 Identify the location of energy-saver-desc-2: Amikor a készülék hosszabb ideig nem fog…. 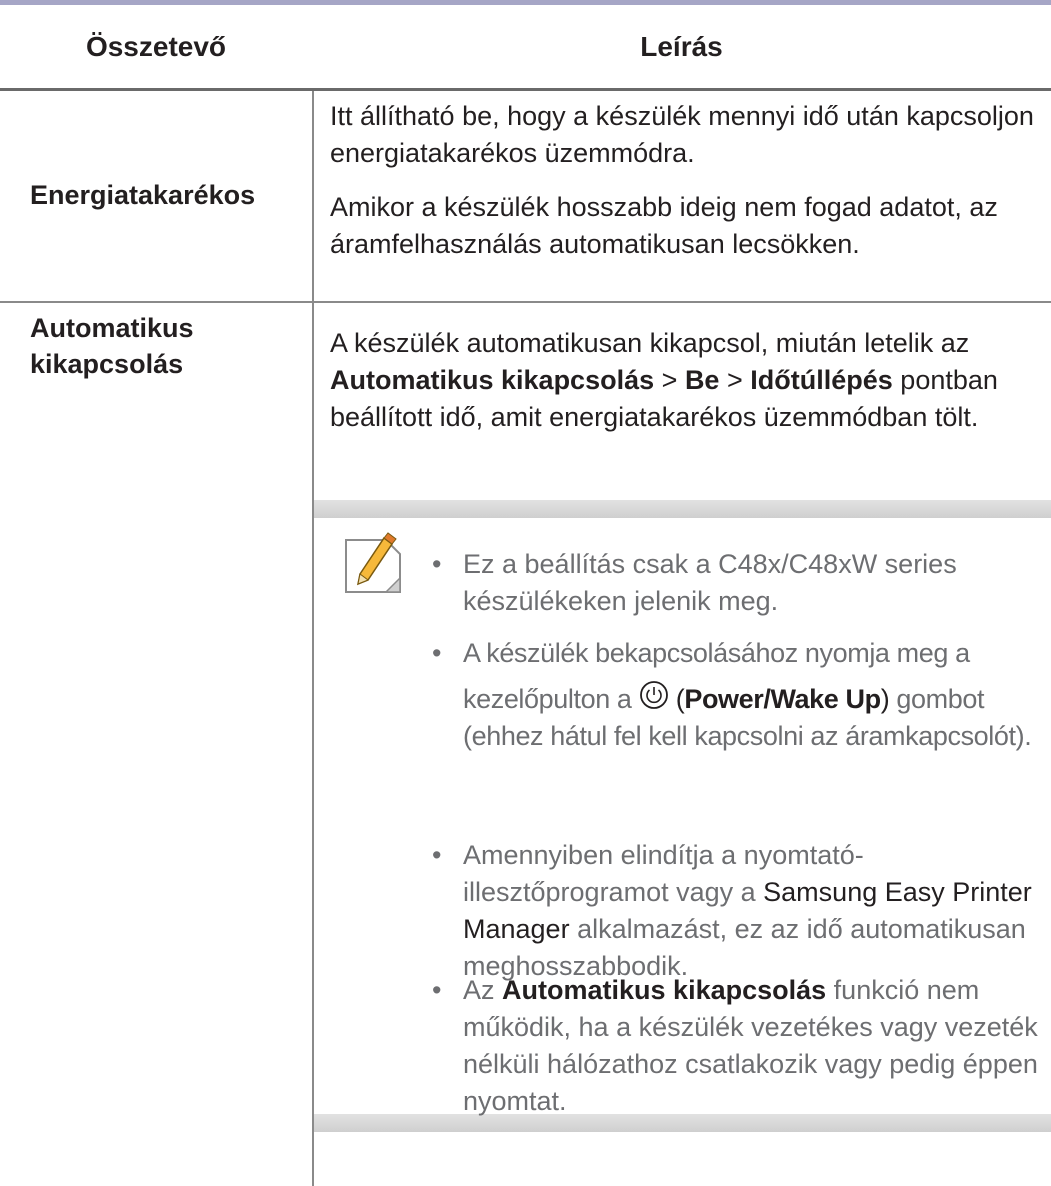
(664, 225).